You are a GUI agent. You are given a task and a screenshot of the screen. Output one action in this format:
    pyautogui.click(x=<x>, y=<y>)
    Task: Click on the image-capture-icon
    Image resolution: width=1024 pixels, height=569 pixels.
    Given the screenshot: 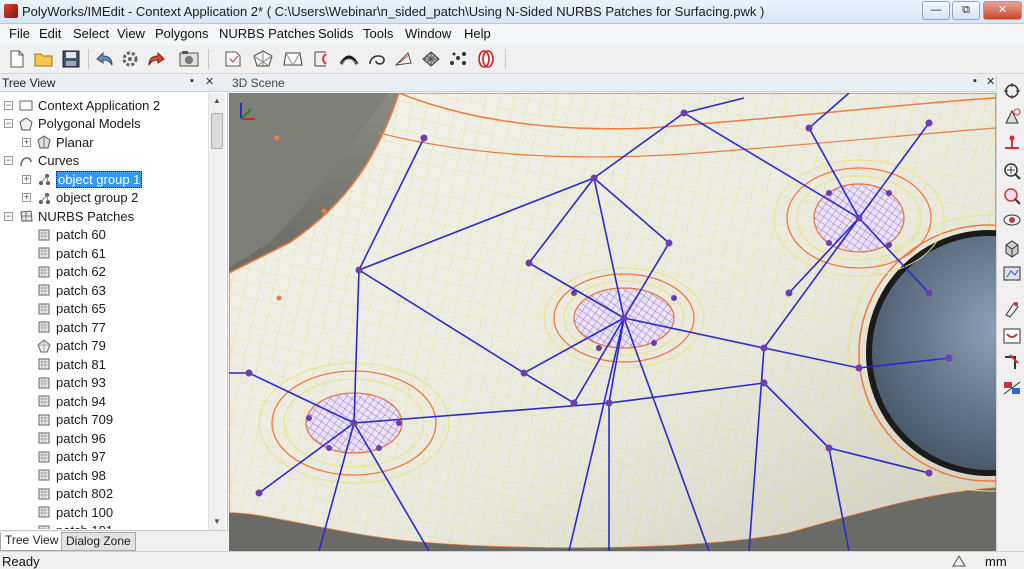 What is the action you would take?
    pyautogui.click(x=189, y=59)
    